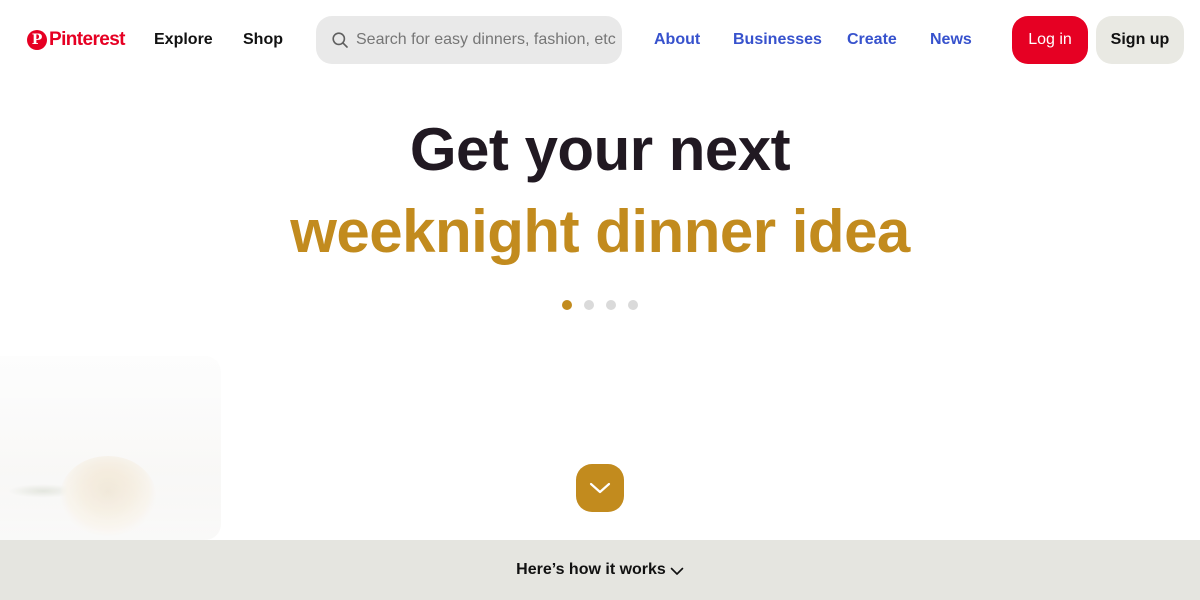 This screenshot has width=1200, height=600. I want to click on image-fade-overlay, so click(110, 448).